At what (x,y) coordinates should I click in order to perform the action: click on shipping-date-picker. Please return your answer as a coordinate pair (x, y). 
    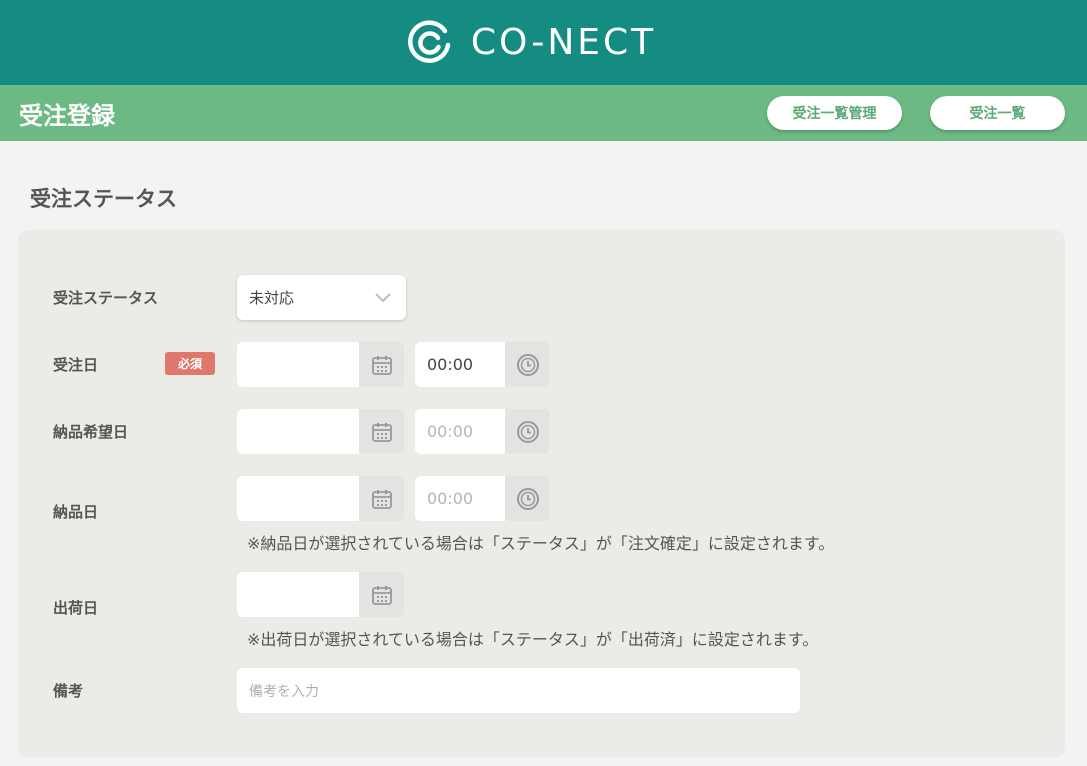
    Looking at the image, I should click on (320, 594).